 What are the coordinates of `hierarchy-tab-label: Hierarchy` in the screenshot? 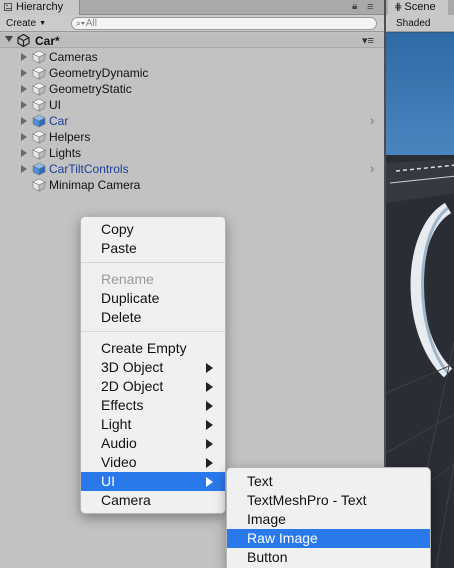 It's located at (40, 7).